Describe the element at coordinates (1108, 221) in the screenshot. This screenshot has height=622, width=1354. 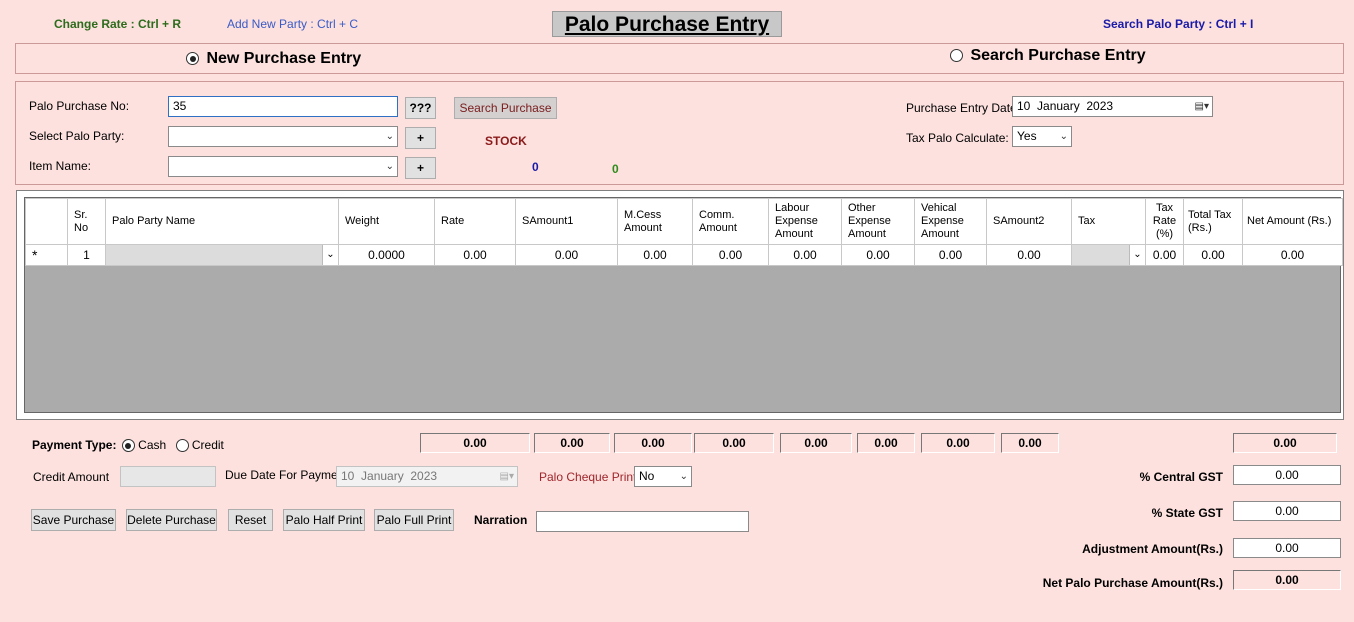
I see `grid-header-cell: Tax` at that location.